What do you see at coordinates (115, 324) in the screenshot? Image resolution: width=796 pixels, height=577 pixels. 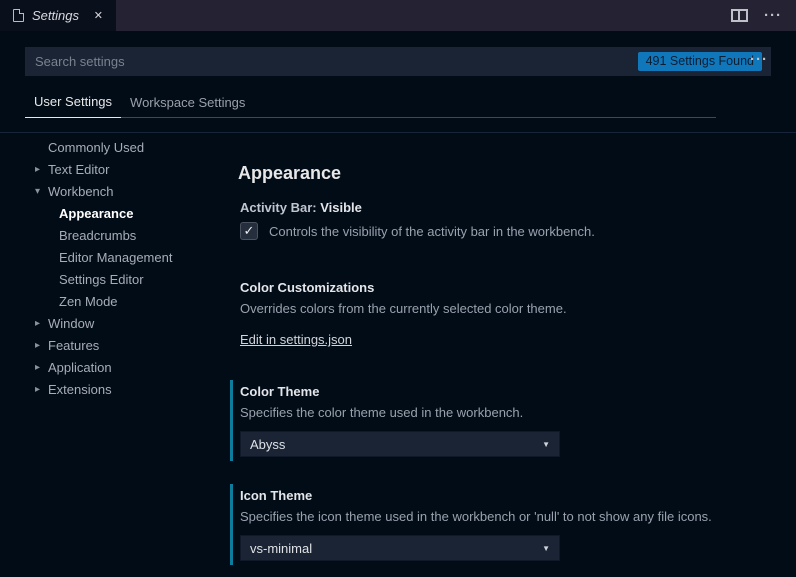 I see `toc-item-window: ▸ Window` at bounding box center [115, 324].